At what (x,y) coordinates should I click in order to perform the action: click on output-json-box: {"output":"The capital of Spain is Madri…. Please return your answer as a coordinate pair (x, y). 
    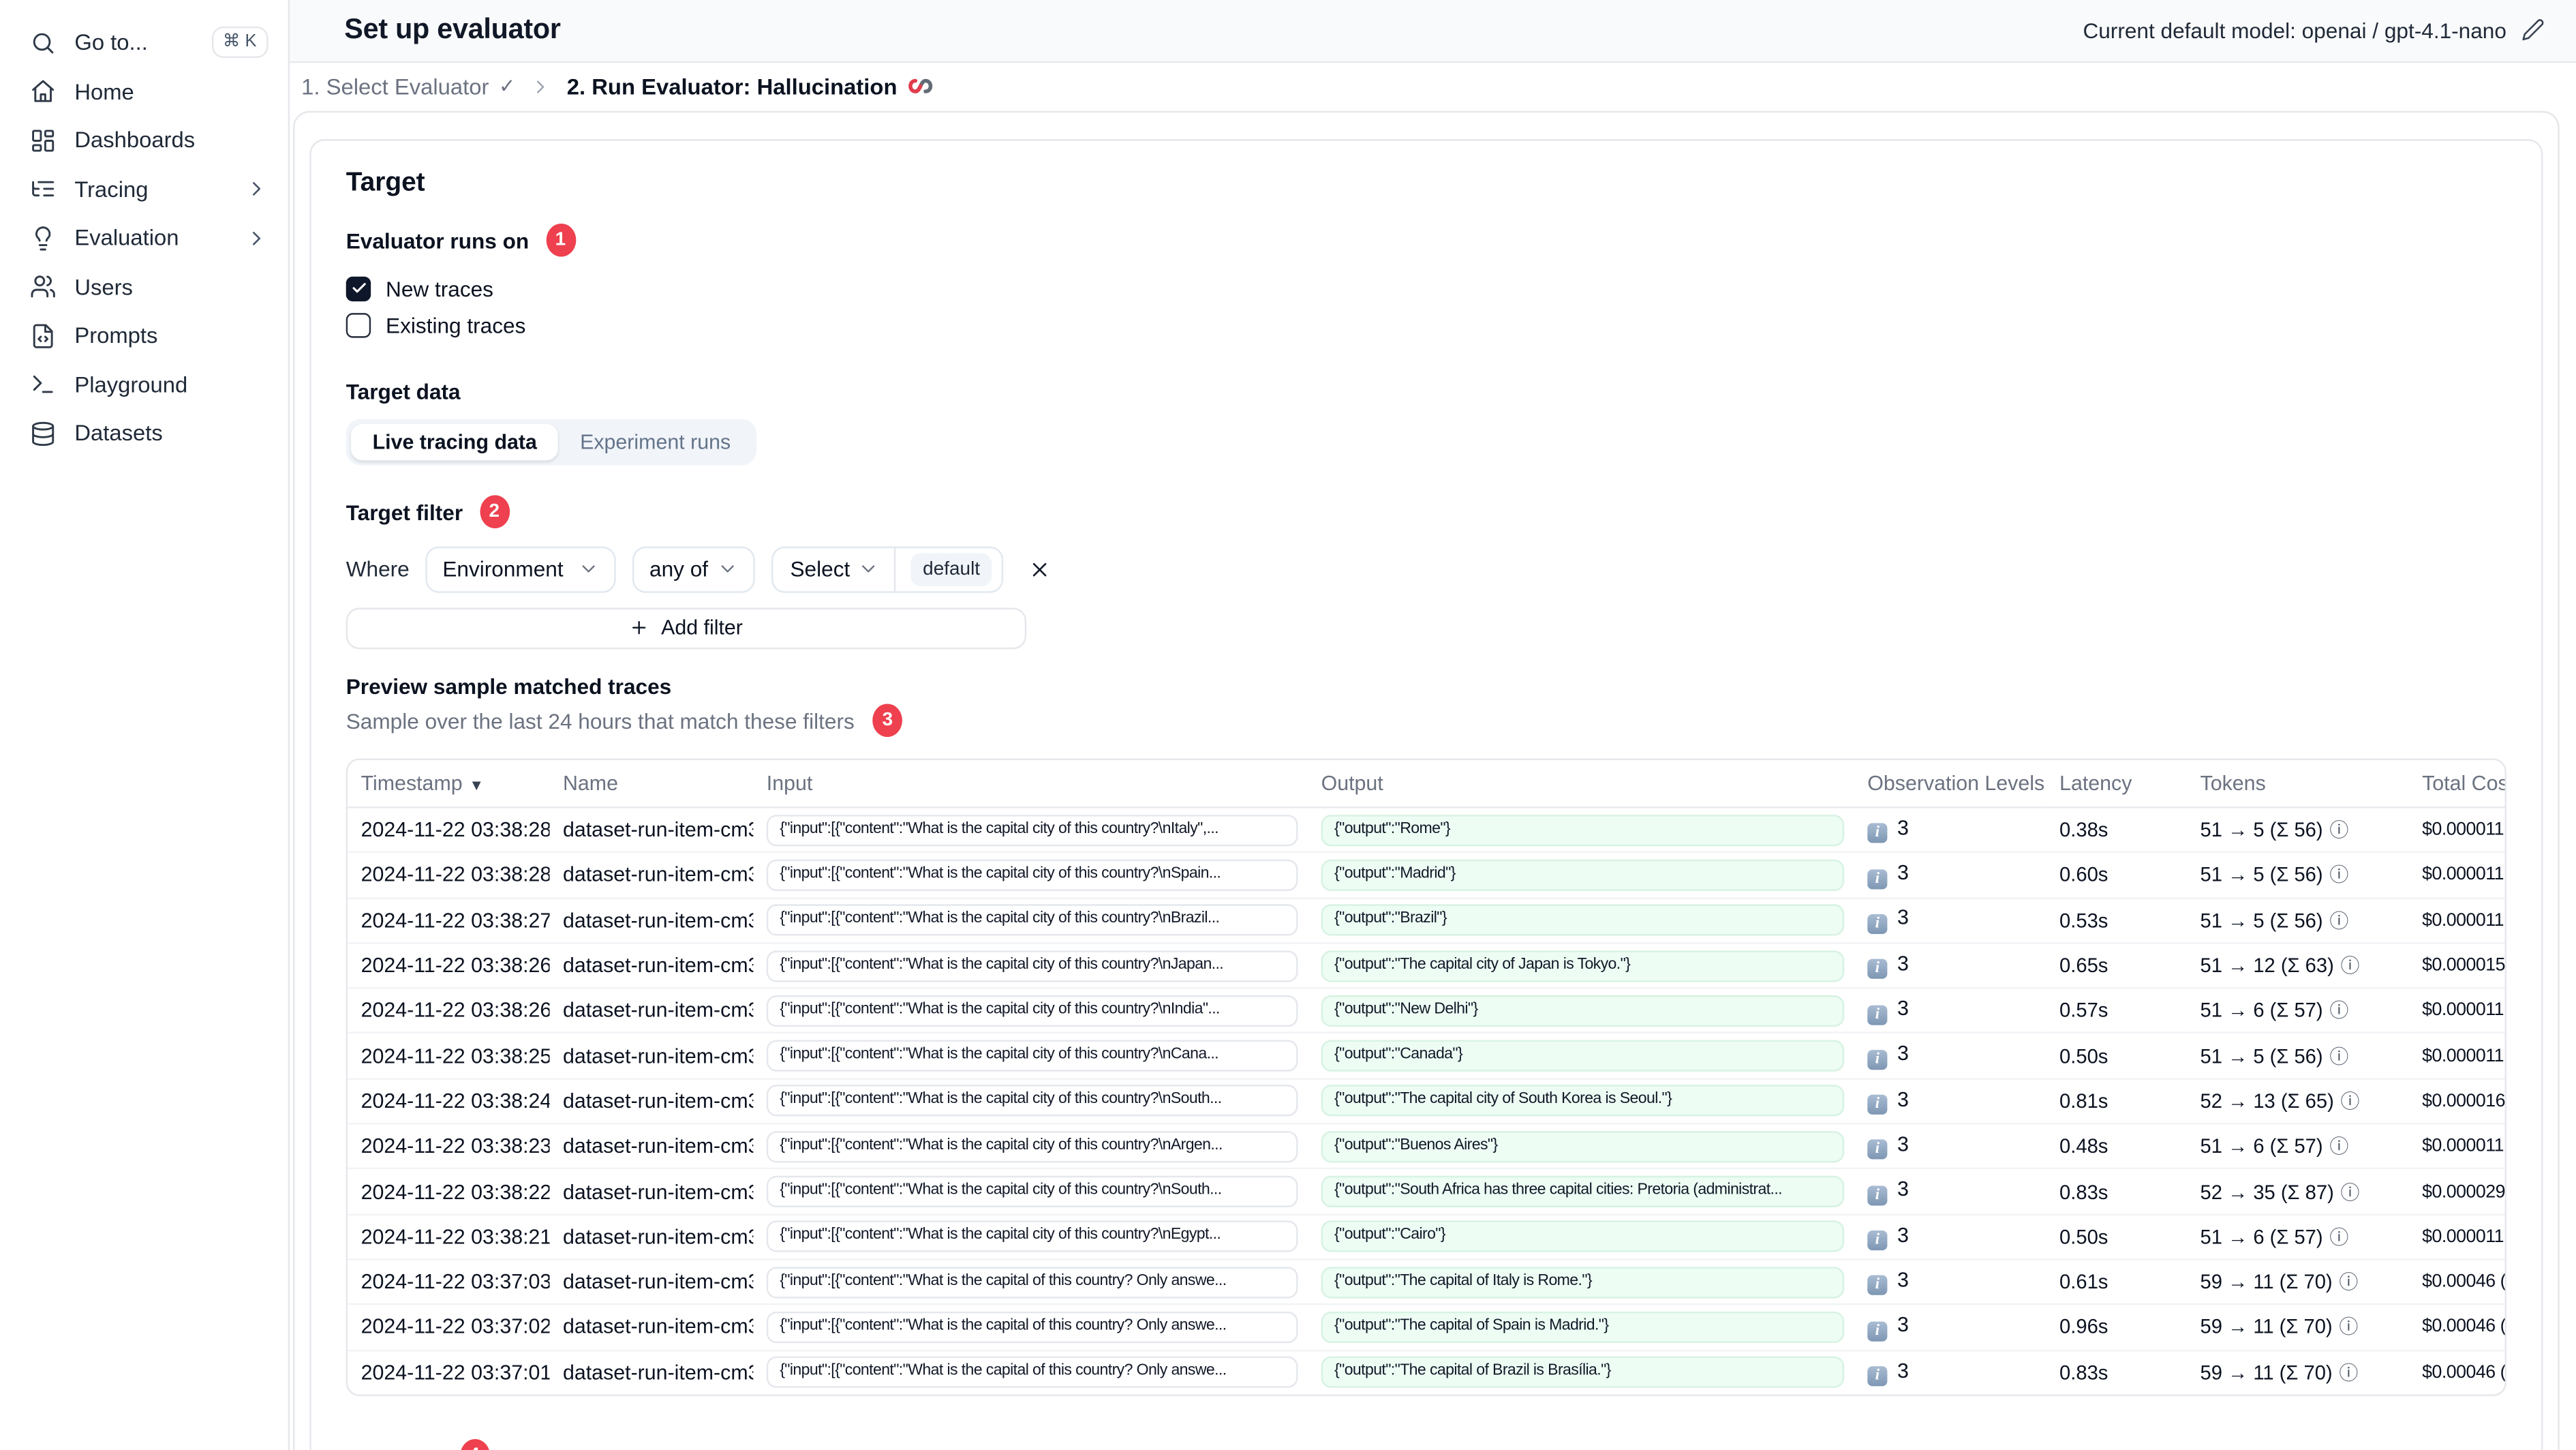
    Looking at the image, I should click on (1583, 1327).